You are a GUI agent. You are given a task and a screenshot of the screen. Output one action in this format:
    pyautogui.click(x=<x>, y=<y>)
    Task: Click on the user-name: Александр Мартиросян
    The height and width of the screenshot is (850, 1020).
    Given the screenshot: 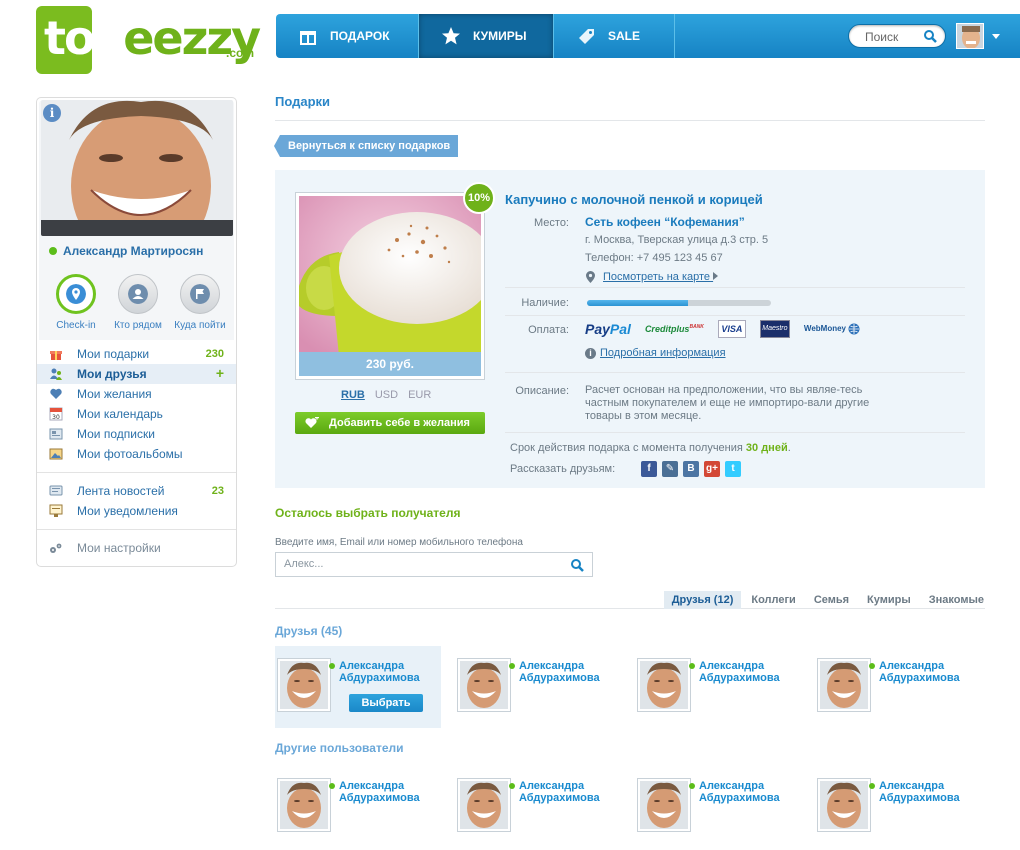 What is the action you would take?
    pyautogui.click(x=133, y=251)
    